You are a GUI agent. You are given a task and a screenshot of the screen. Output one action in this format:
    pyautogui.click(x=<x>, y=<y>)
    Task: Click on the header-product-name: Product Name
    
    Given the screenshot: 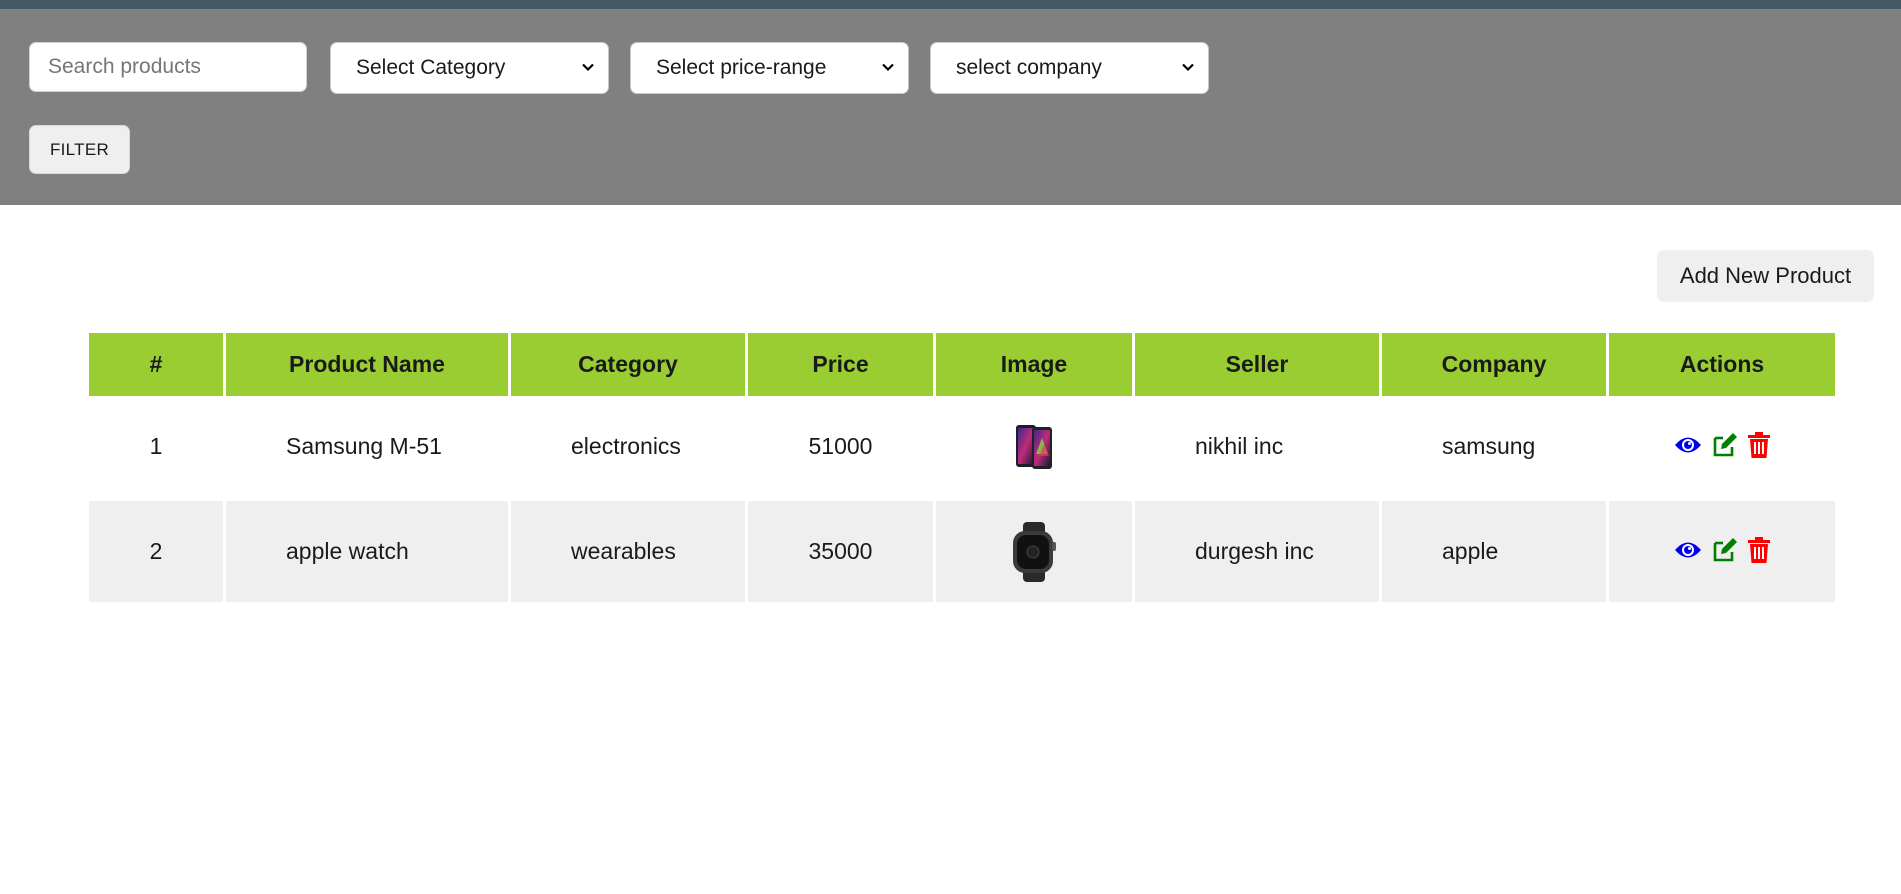 What is the action you would take?
    pyautogui.click(x=367, y=364)
    